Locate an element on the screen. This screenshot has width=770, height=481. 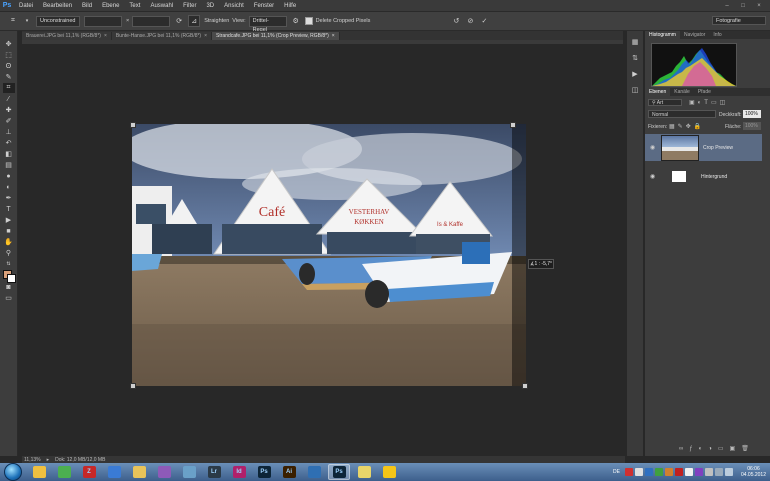
clock: 06:06 04.05.2012 is located at coordinates (753, 472).